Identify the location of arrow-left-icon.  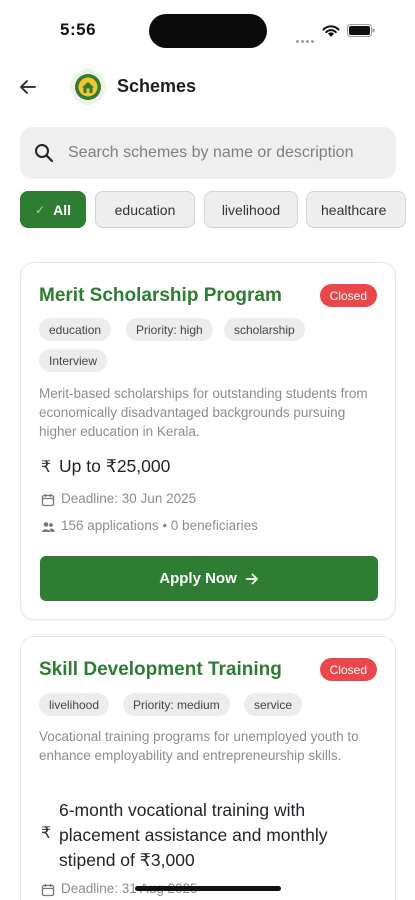
(28, 87).